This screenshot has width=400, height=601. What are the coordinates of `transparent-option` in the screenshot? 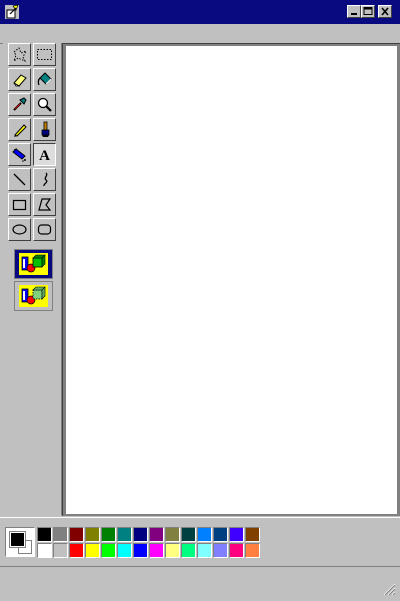 It's located at (33, 296).